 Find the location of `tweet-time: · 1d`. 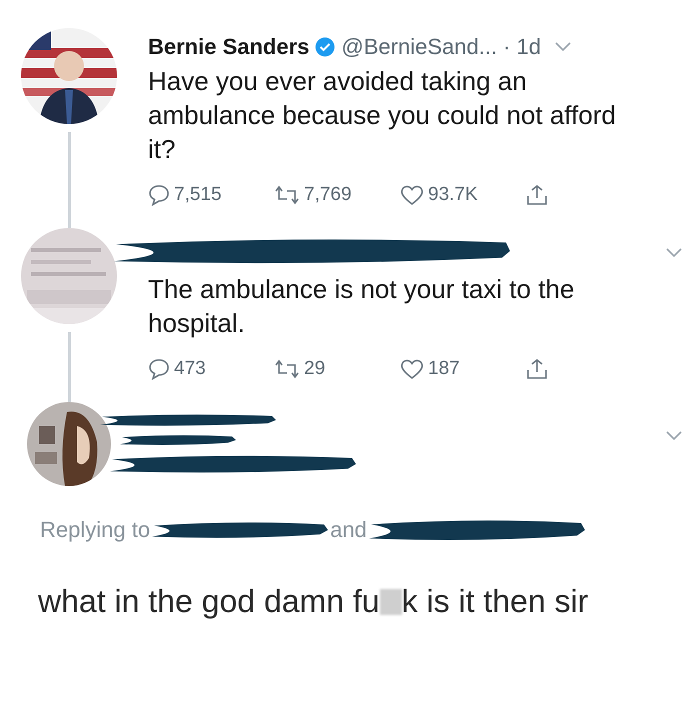

tweet-time: · 1d is located at coordinates (522, 47).